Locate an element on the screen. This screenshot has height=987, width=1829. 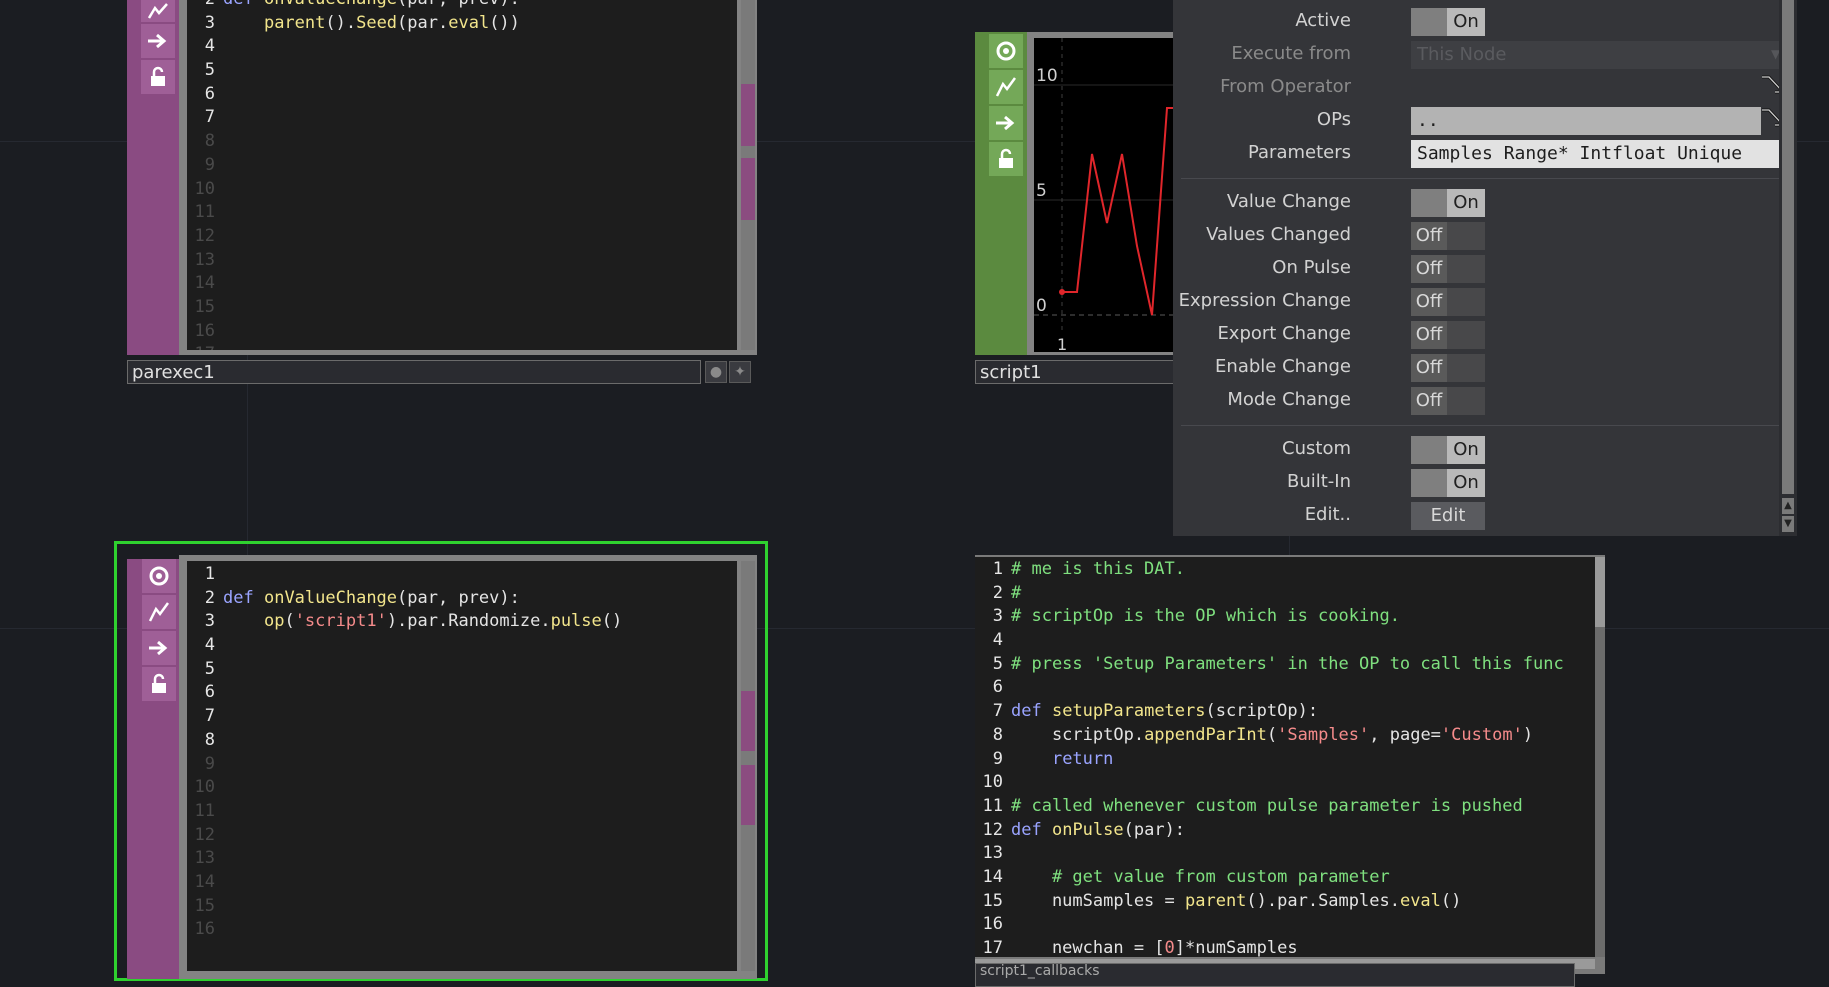
code-line: 1 is located at coordinates (462, 575).